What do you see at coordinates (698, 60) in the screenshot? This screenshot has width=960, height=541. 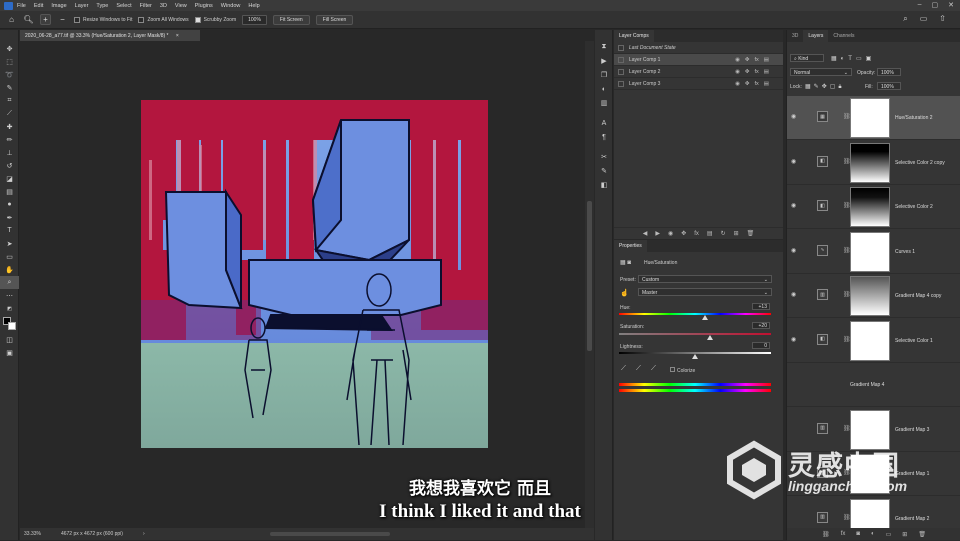 I see `layer-comp-row: Layer Comp 1 ◉ ✥ fx ▤` at bounding box center [698, 60].